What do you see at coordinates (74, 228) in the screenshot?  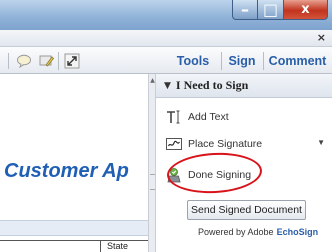 I see `form-band` at bounding box center [74, 228].